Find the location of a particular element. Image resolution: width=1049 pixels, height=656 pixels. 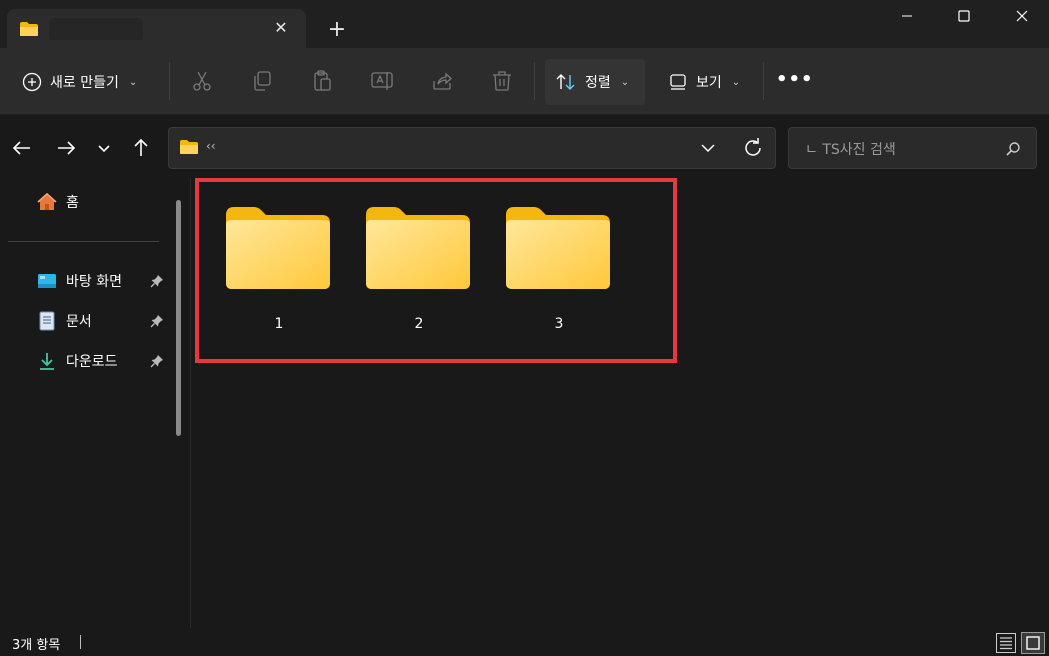

recent-locations-button is located at coordinates (104, 148).